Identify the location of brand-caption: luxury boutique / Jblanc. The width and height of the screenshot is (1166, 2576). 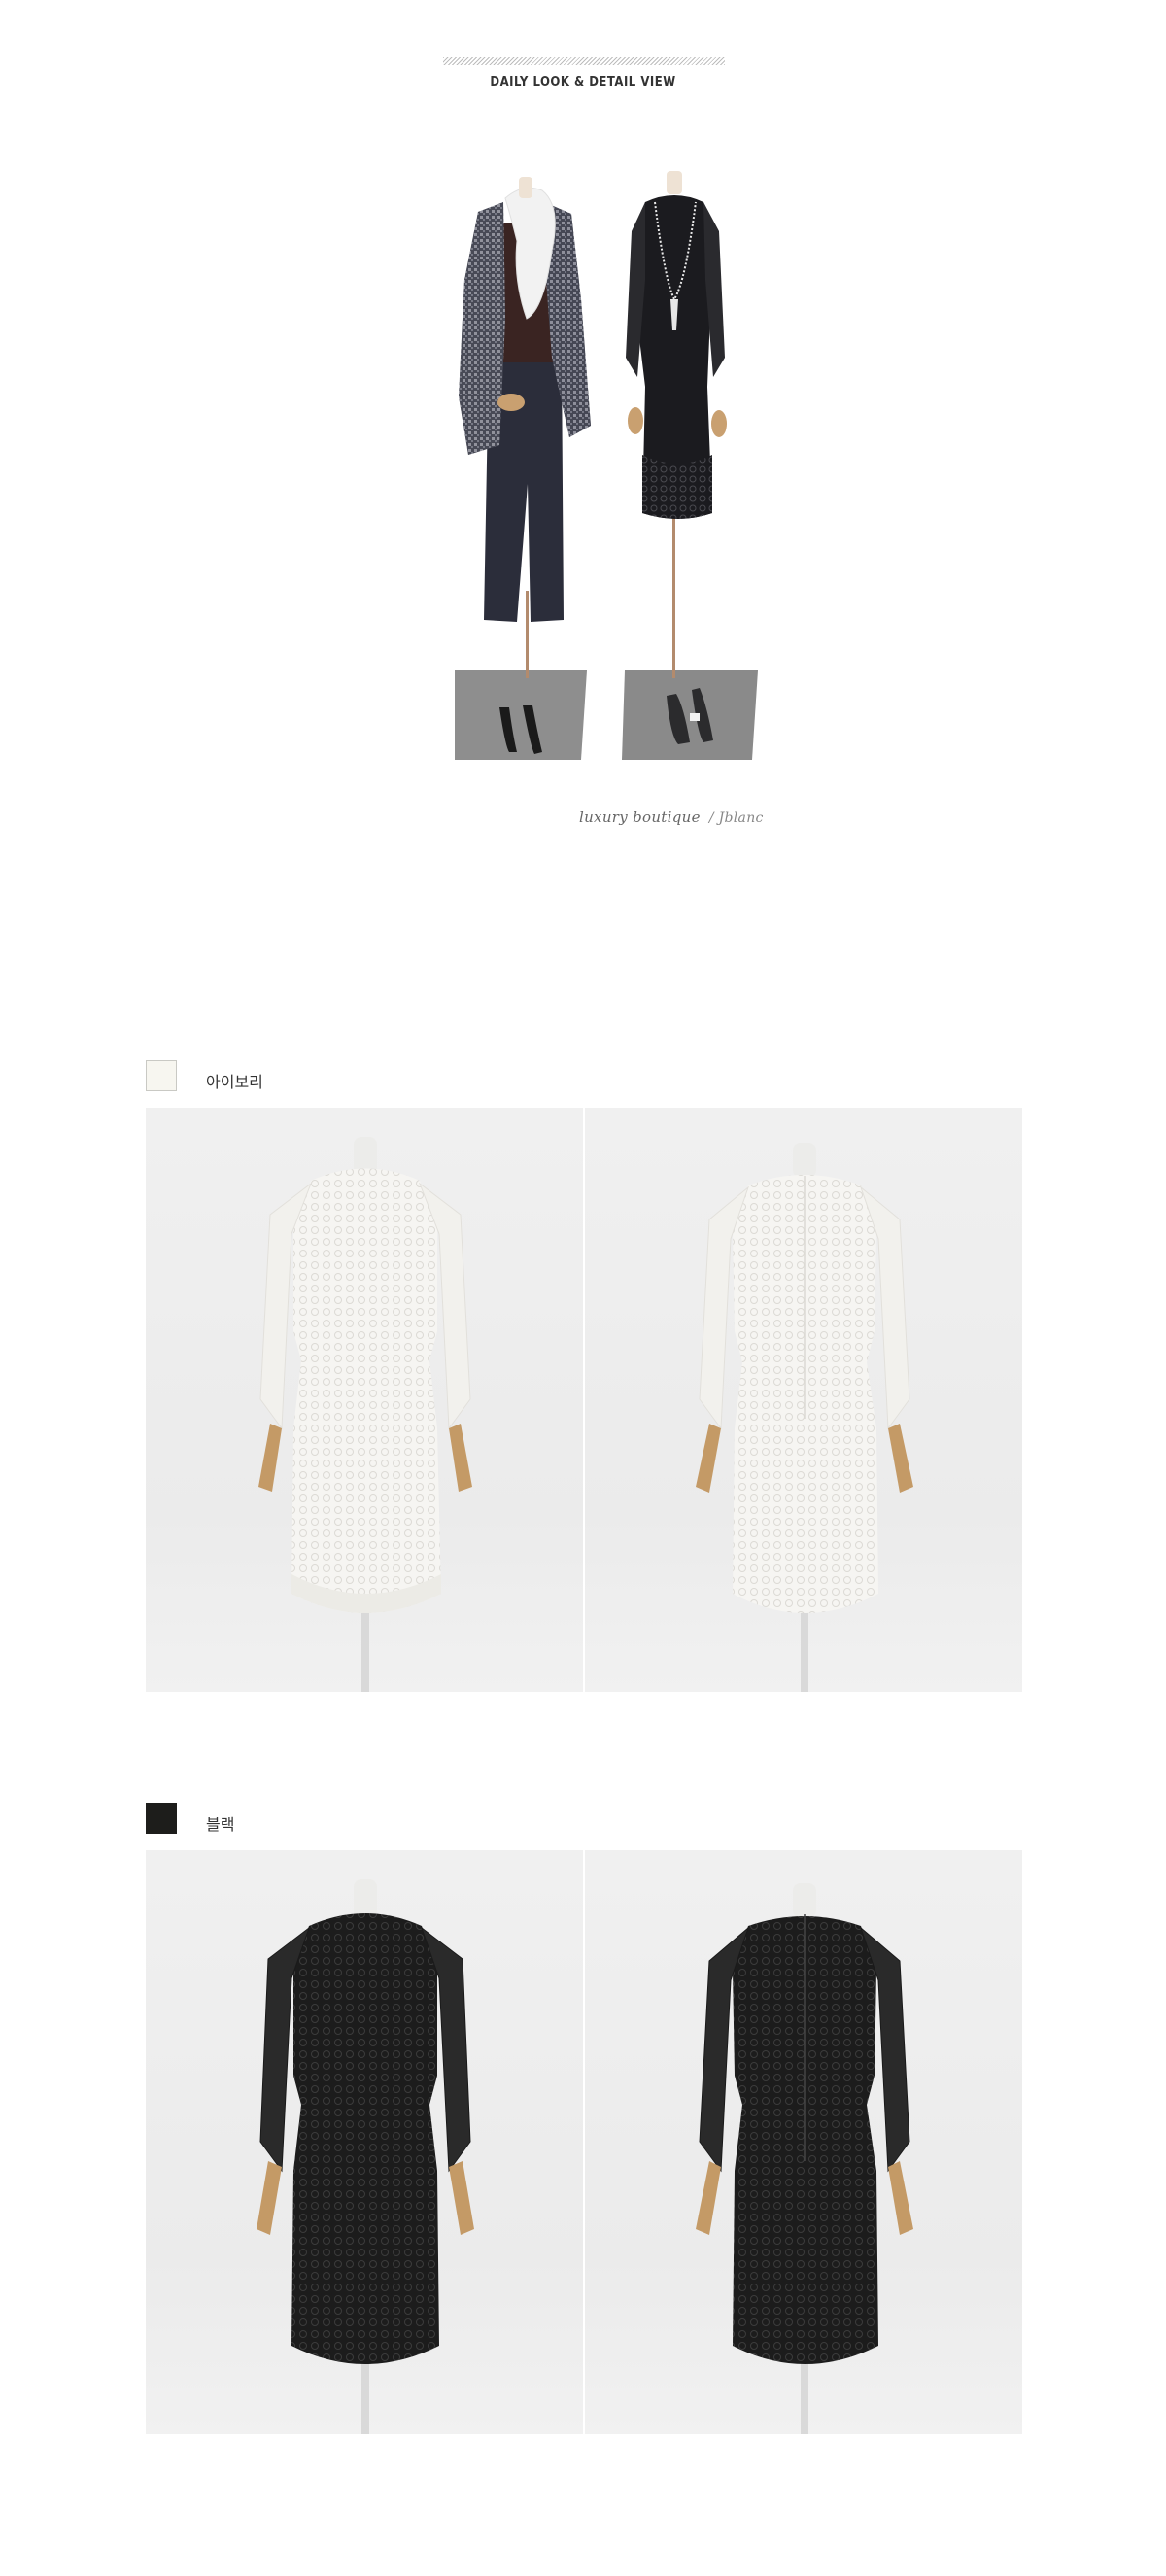
(671, 817).